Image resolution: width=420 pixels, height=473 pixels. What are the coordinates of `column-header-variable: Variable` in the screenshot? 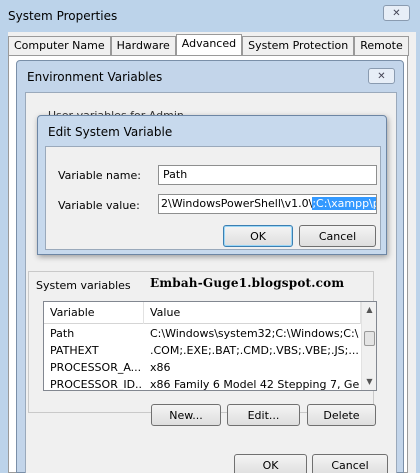 It's located at (94, 313).